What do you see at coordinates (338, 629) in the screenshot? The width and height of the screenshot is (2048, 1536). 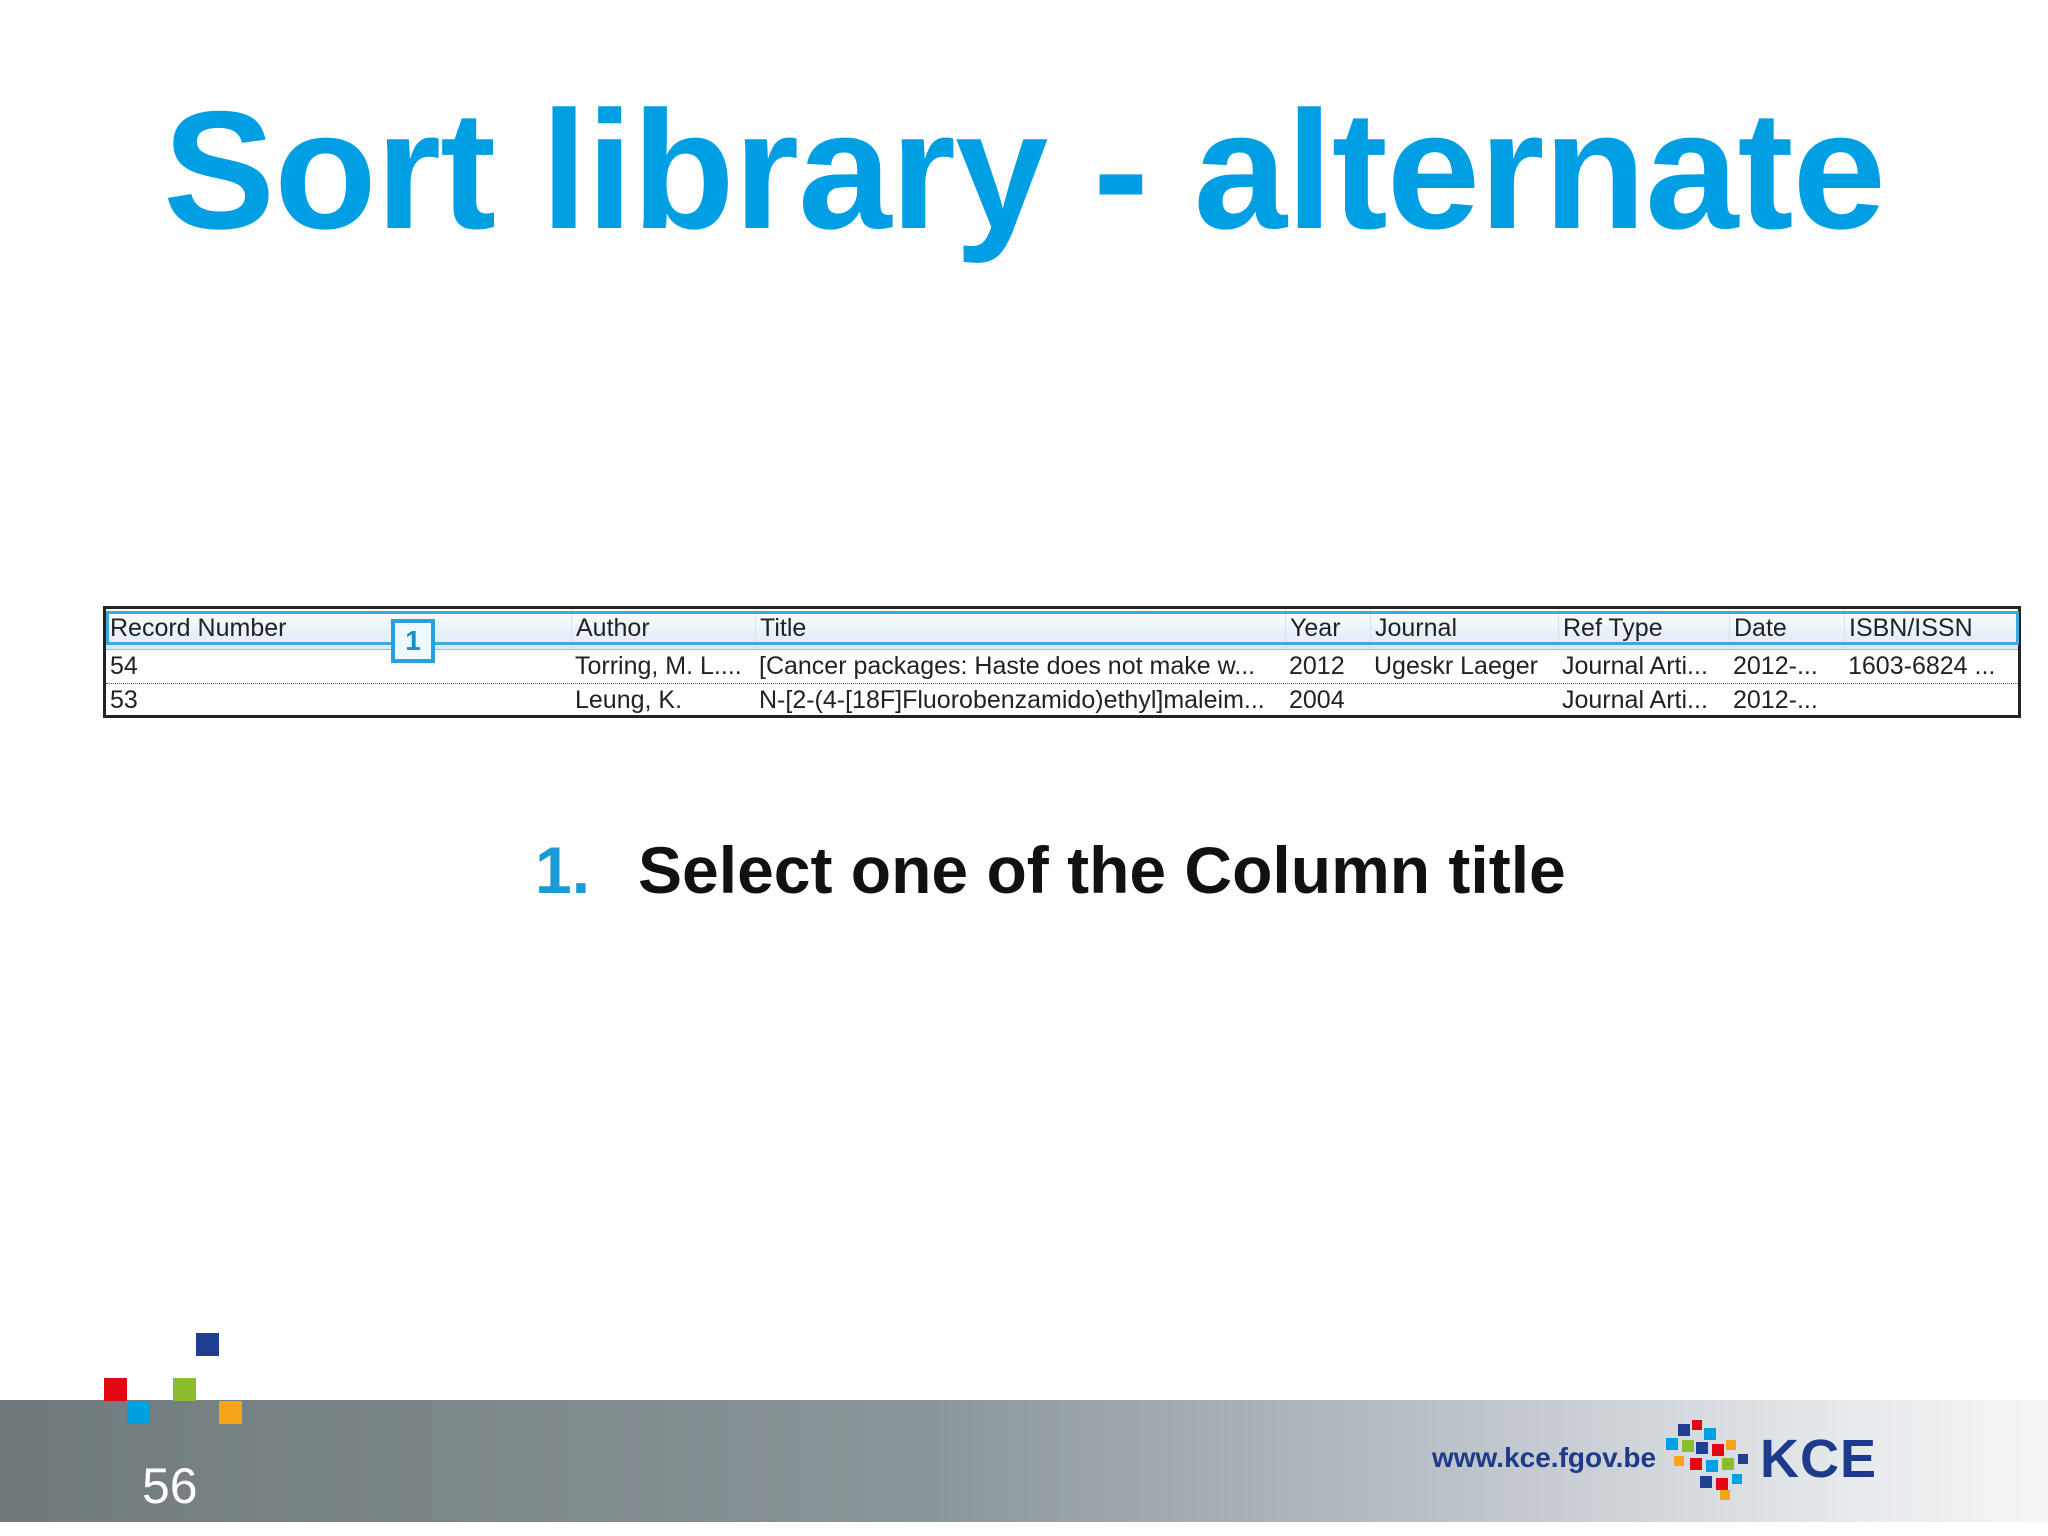 I see `column-header-record-number: Record Number` at bounding box center [338, 629].